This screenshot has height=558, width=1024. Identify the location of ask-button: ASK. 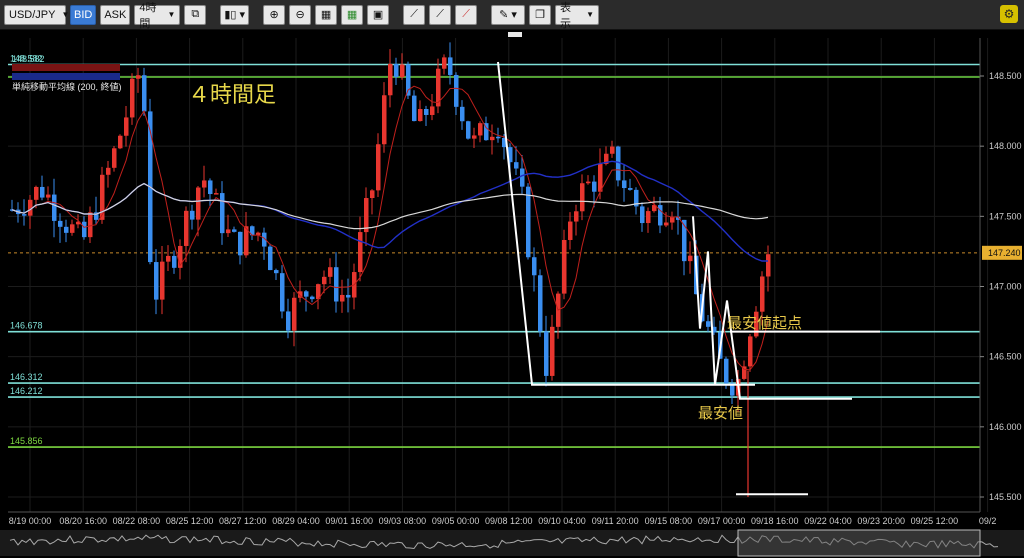
(115, 14).